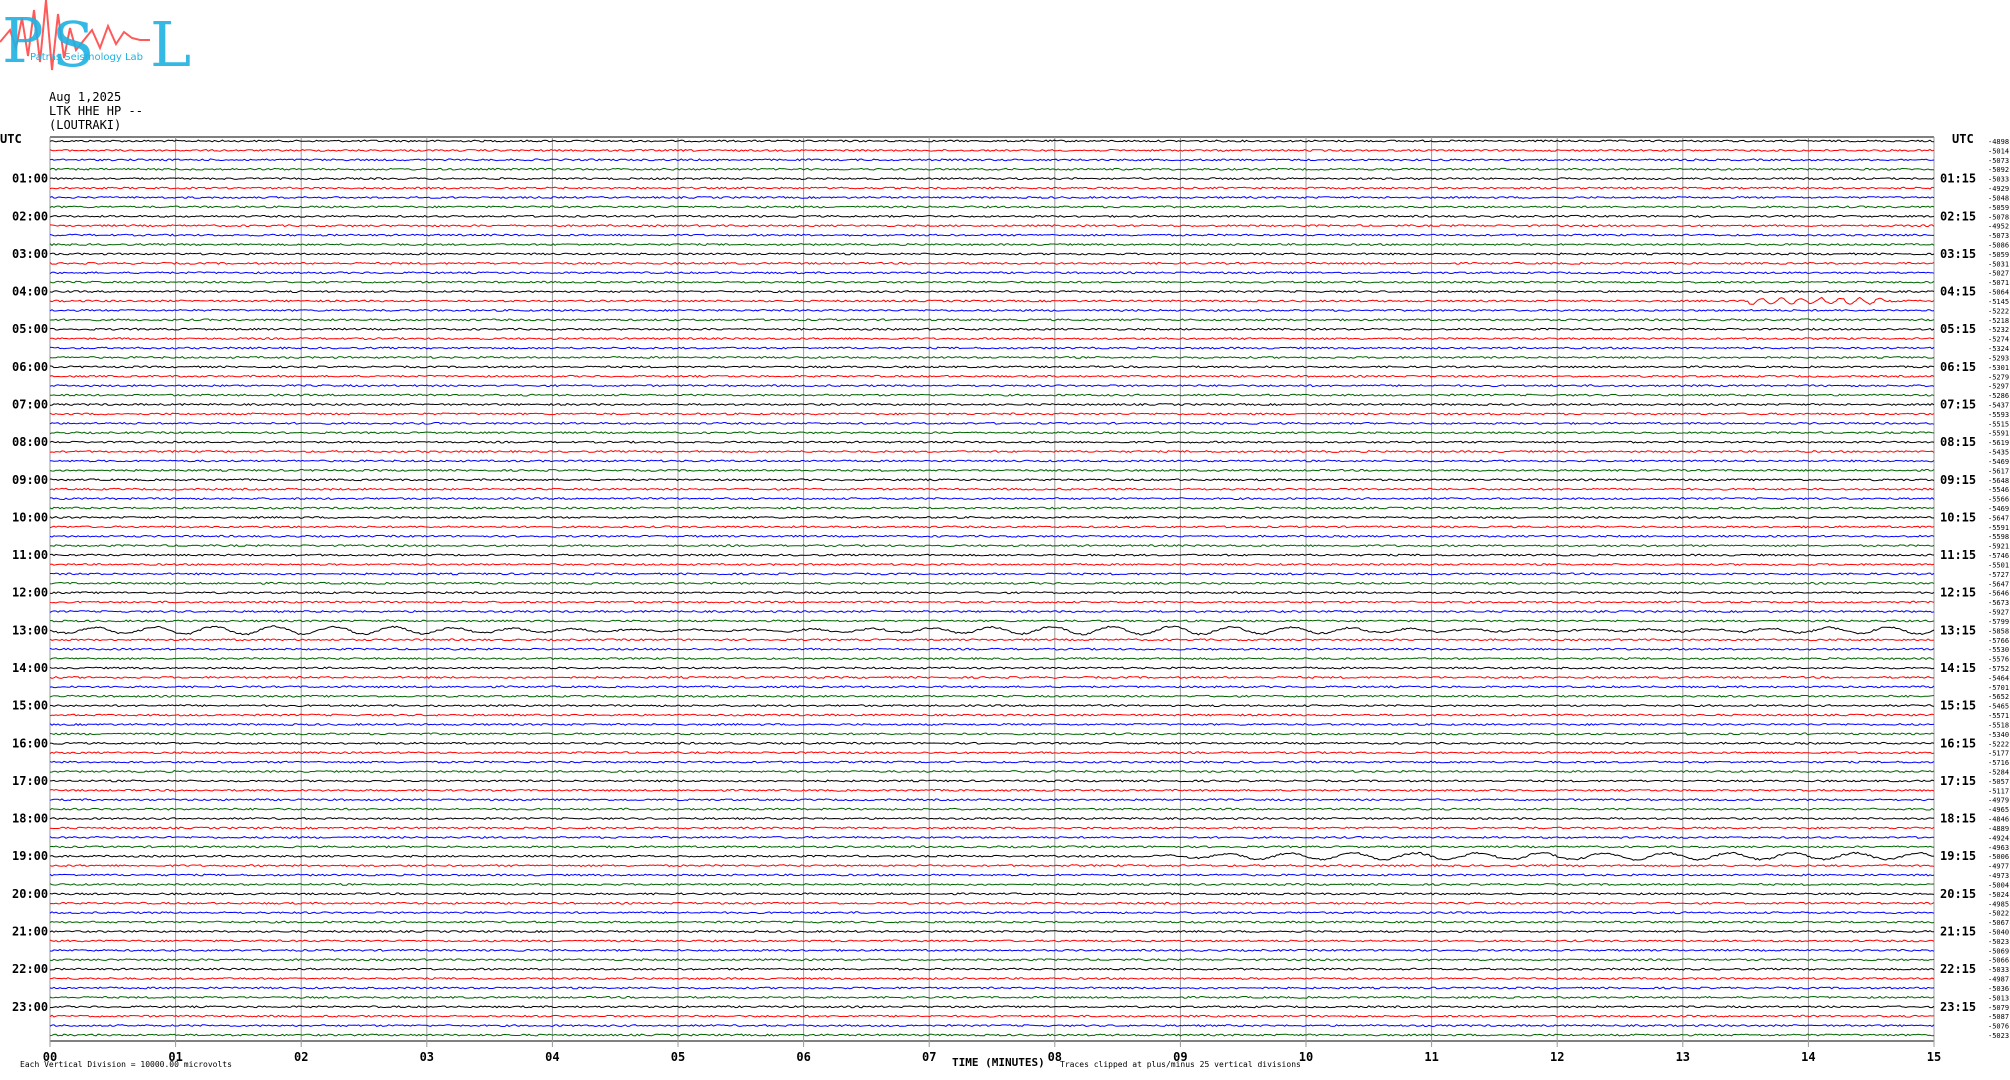 The width and height of the screenshot is (2010, 1080). I want to click on left-hour-label: 20:00, so click(30, 894).